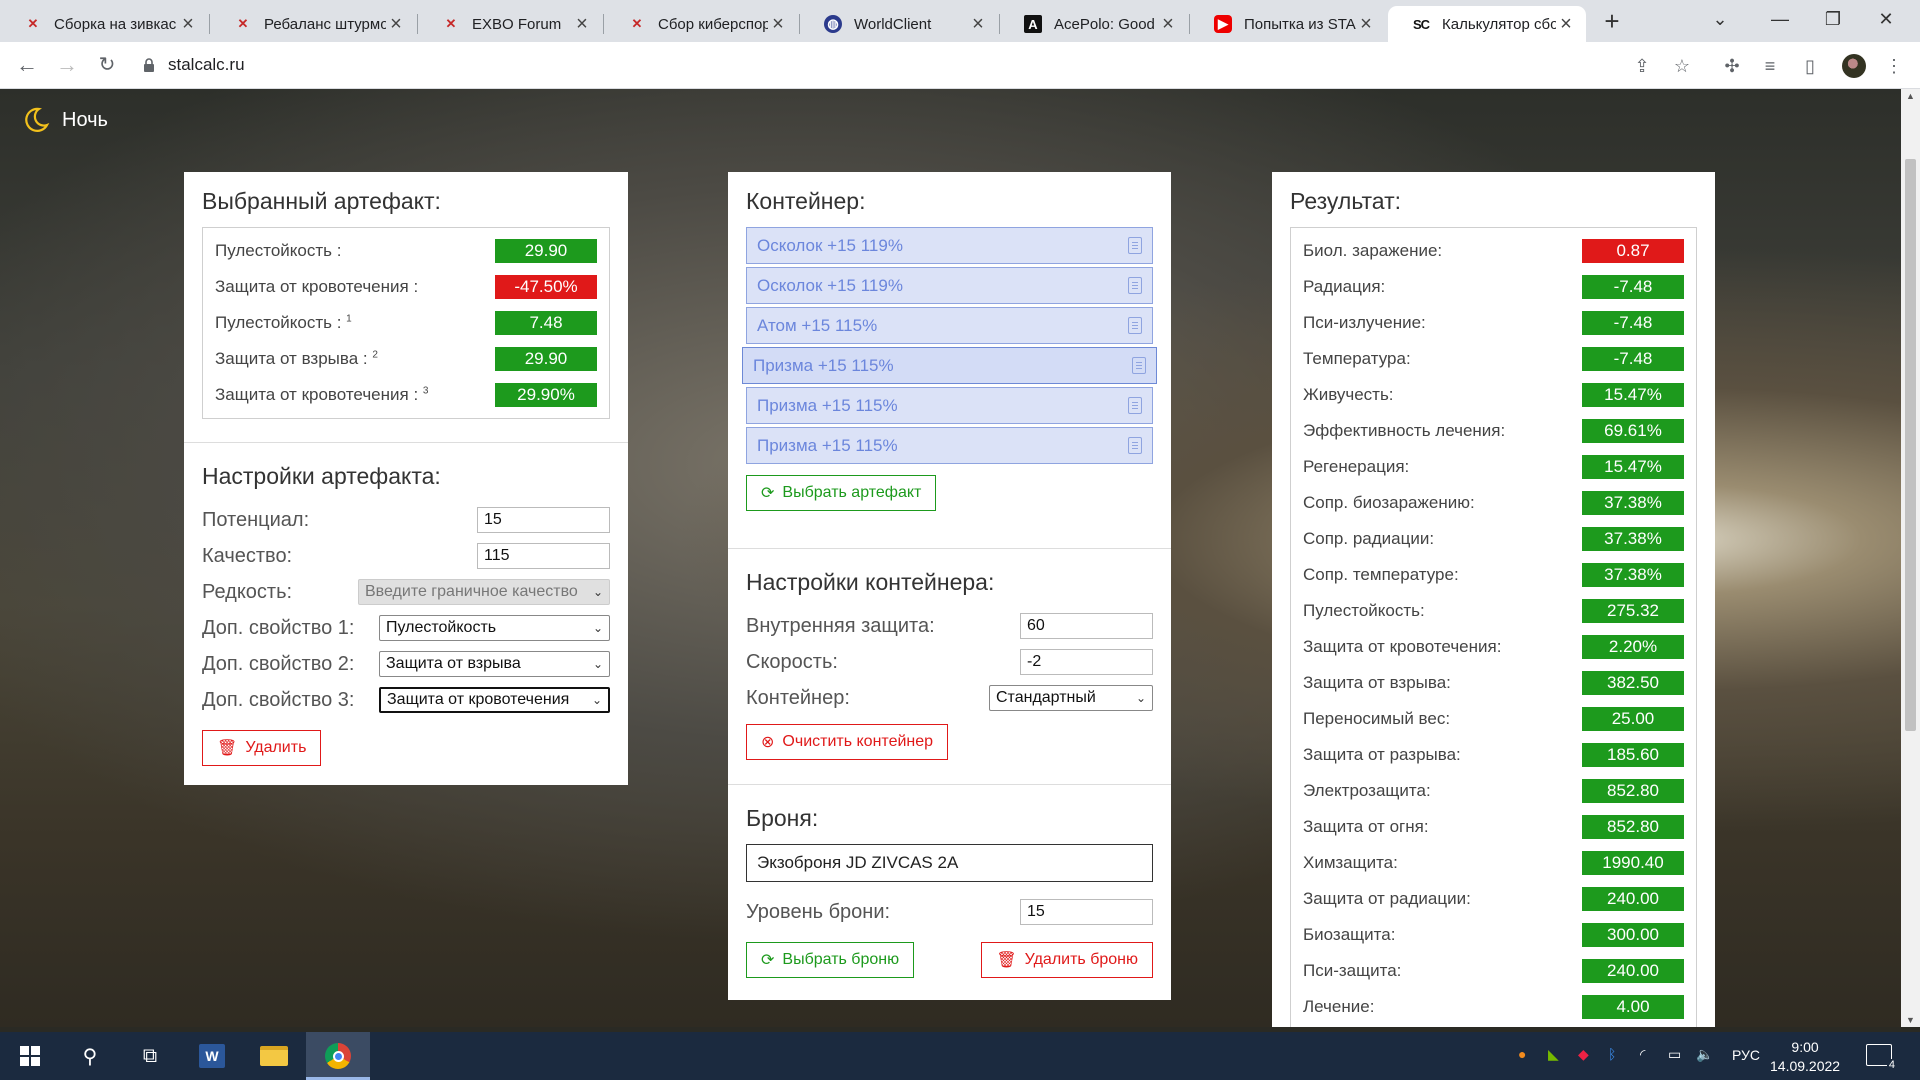 Image resolution: width=1920 pixels, height=1080 pixels. I want to click on extra1-select: Пулестойкость ⌄, so click(494, 628).